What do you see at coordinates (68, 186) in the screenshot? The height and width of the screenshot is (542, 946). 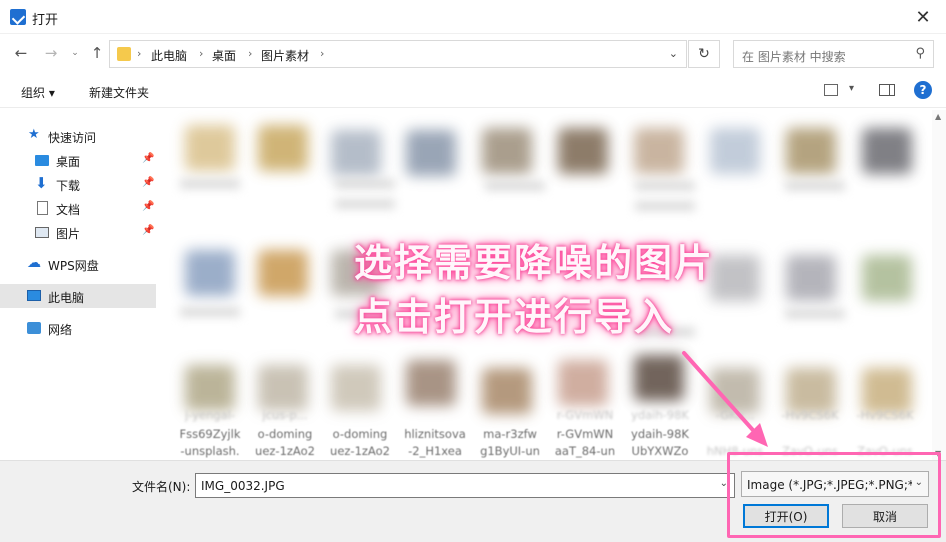 I see `sidebar-item-label: 下载` at bounding box center [68, 186].